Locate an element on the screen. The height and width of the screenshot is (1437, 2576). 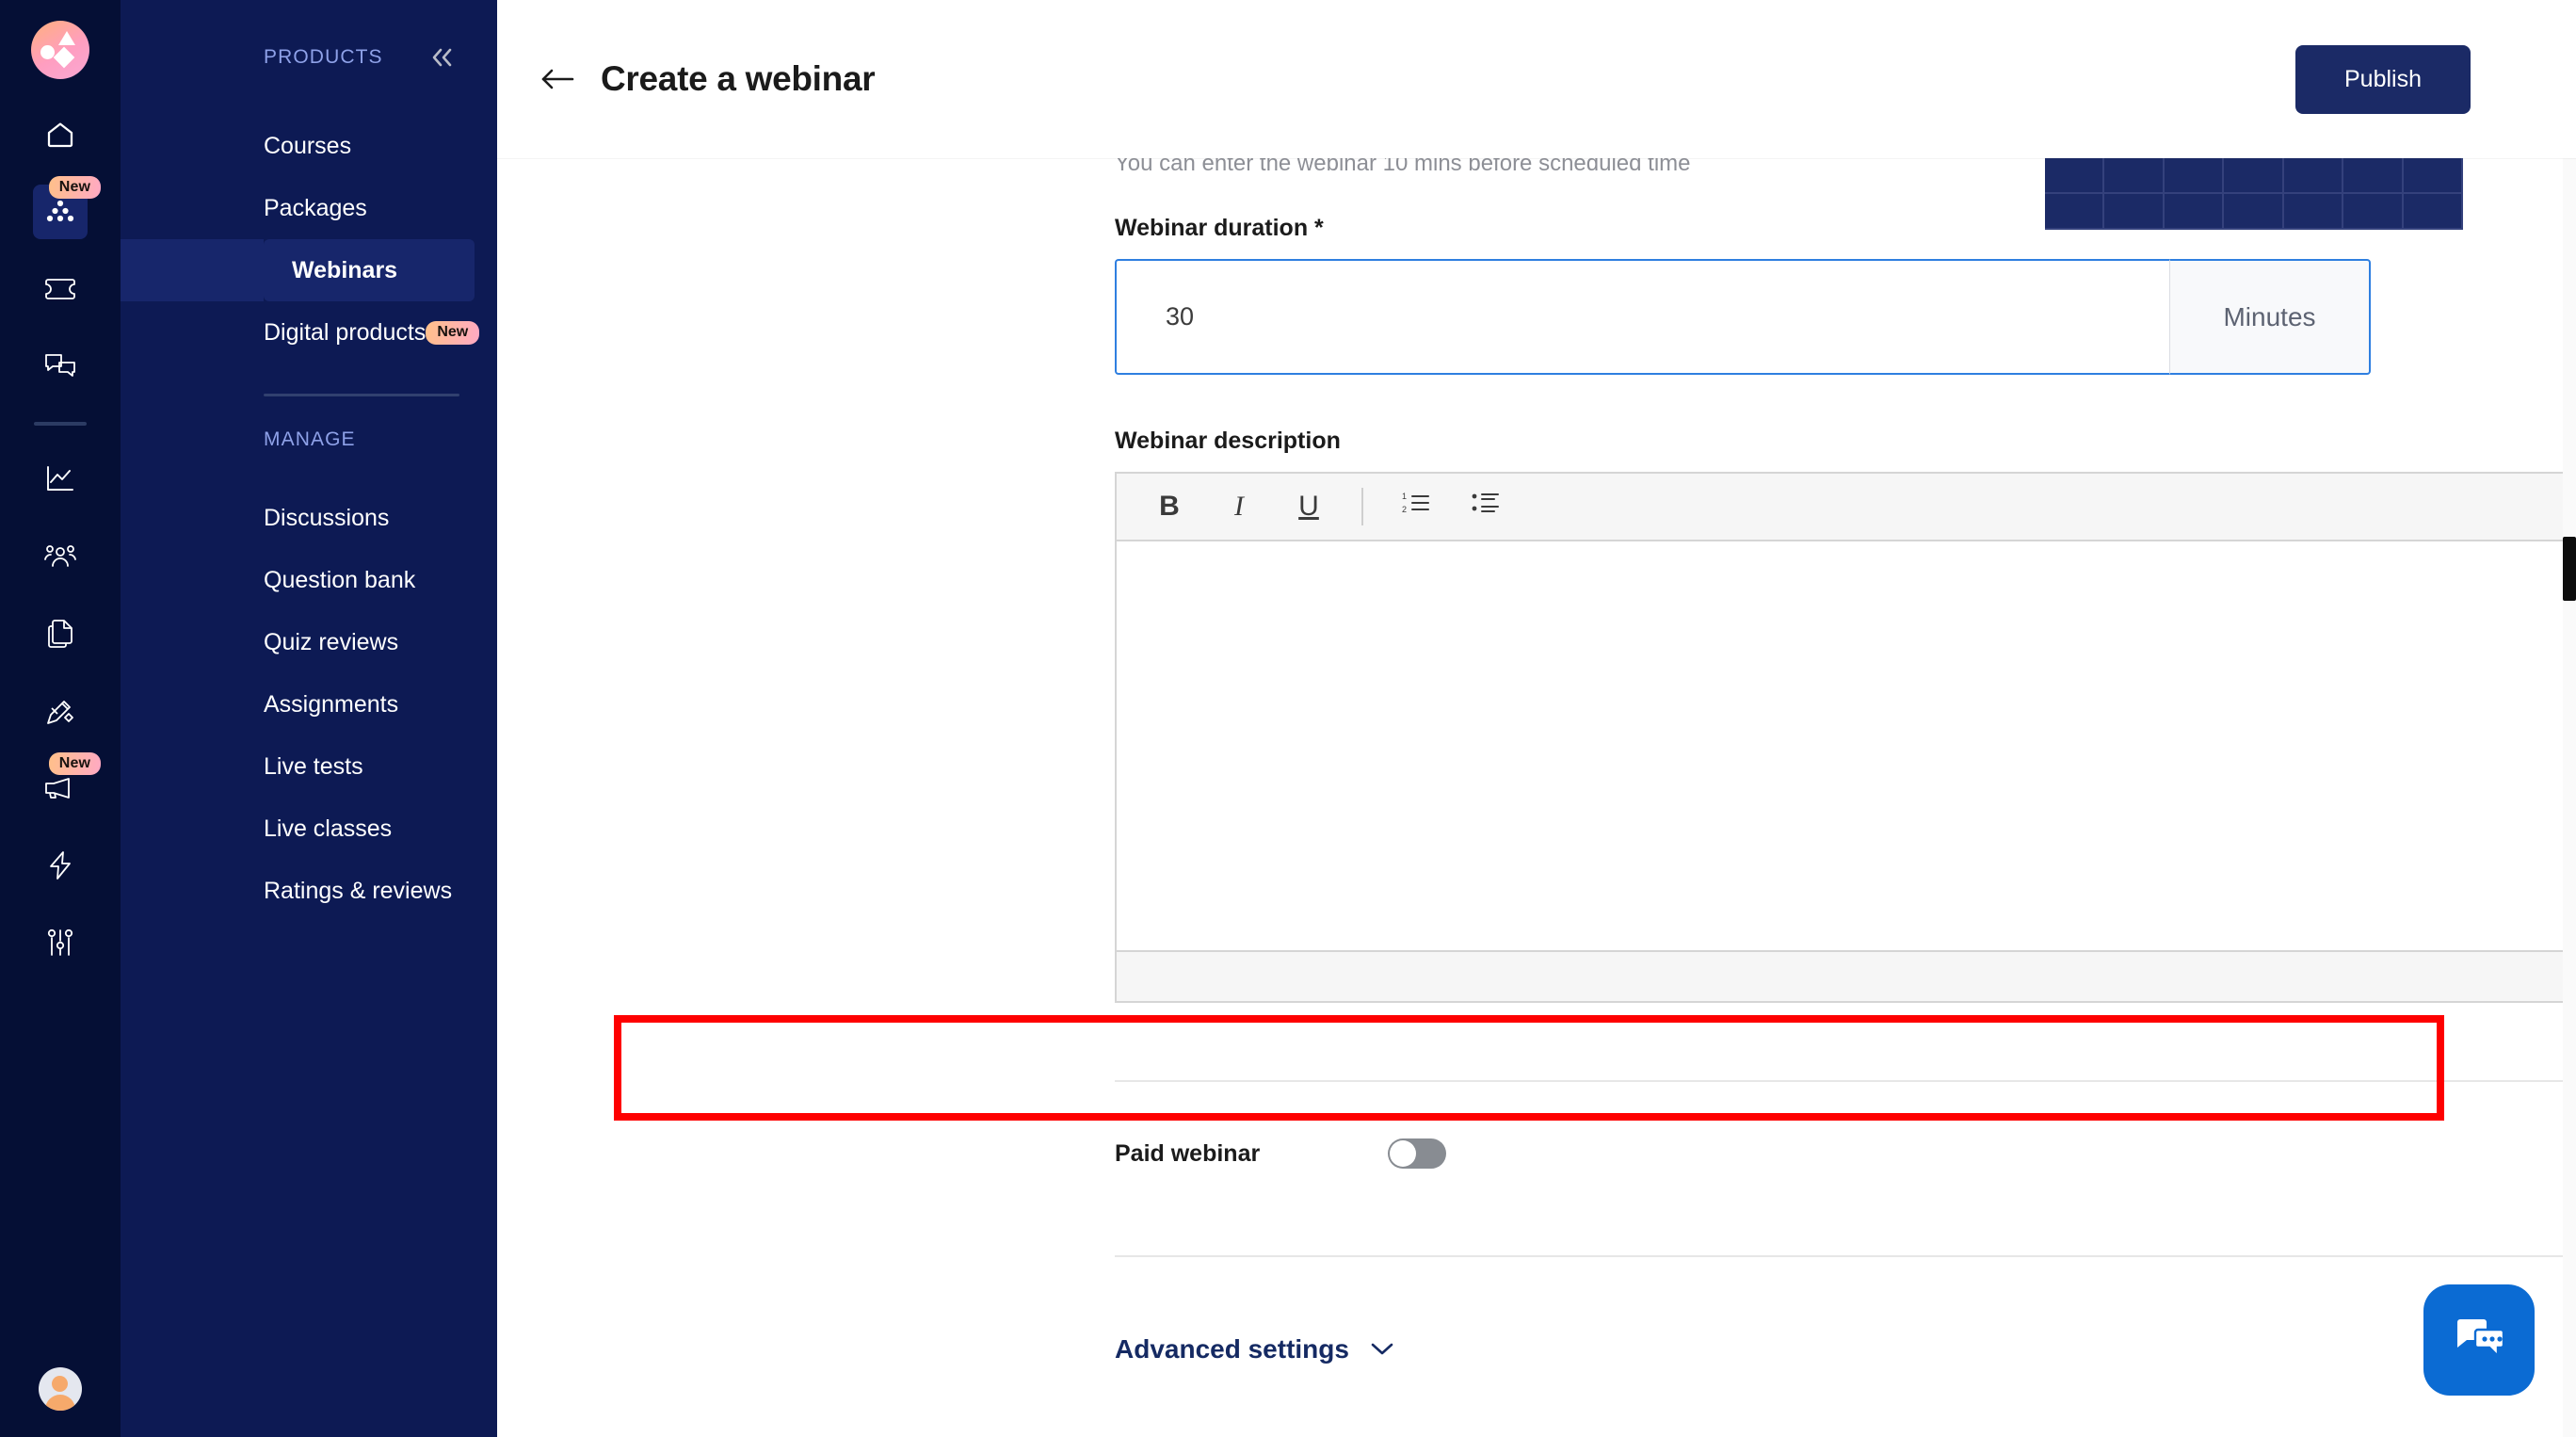
sidebar-item-label: Ratings & reviews is located at coordinates (358, 891).